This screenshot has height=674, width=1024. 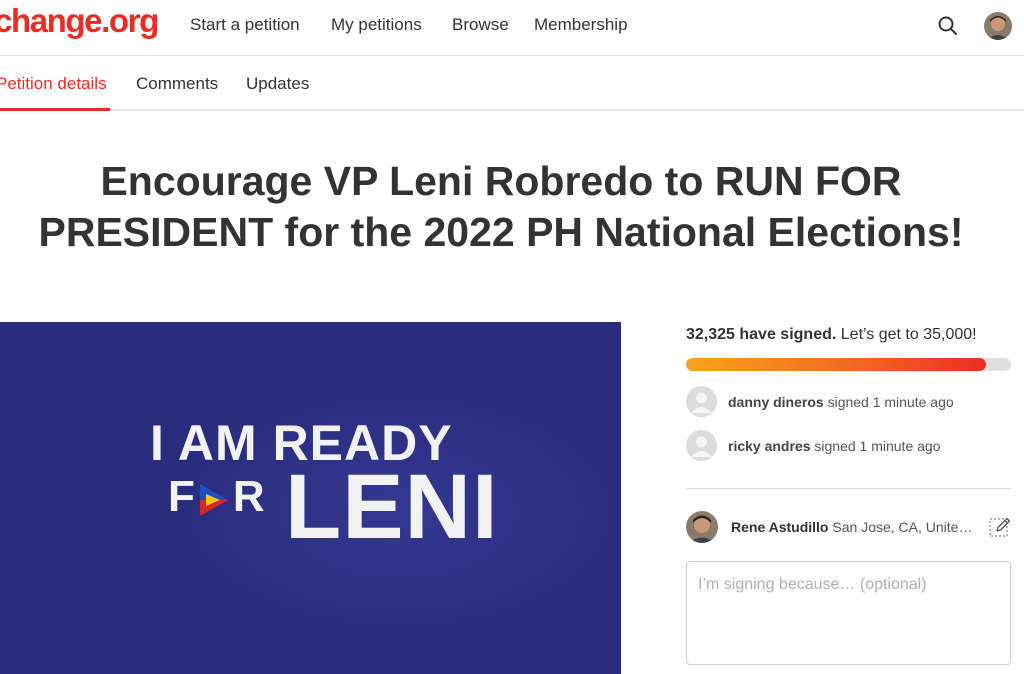 I want to click on tab-updates: Updates, so click(x=277, y=84).